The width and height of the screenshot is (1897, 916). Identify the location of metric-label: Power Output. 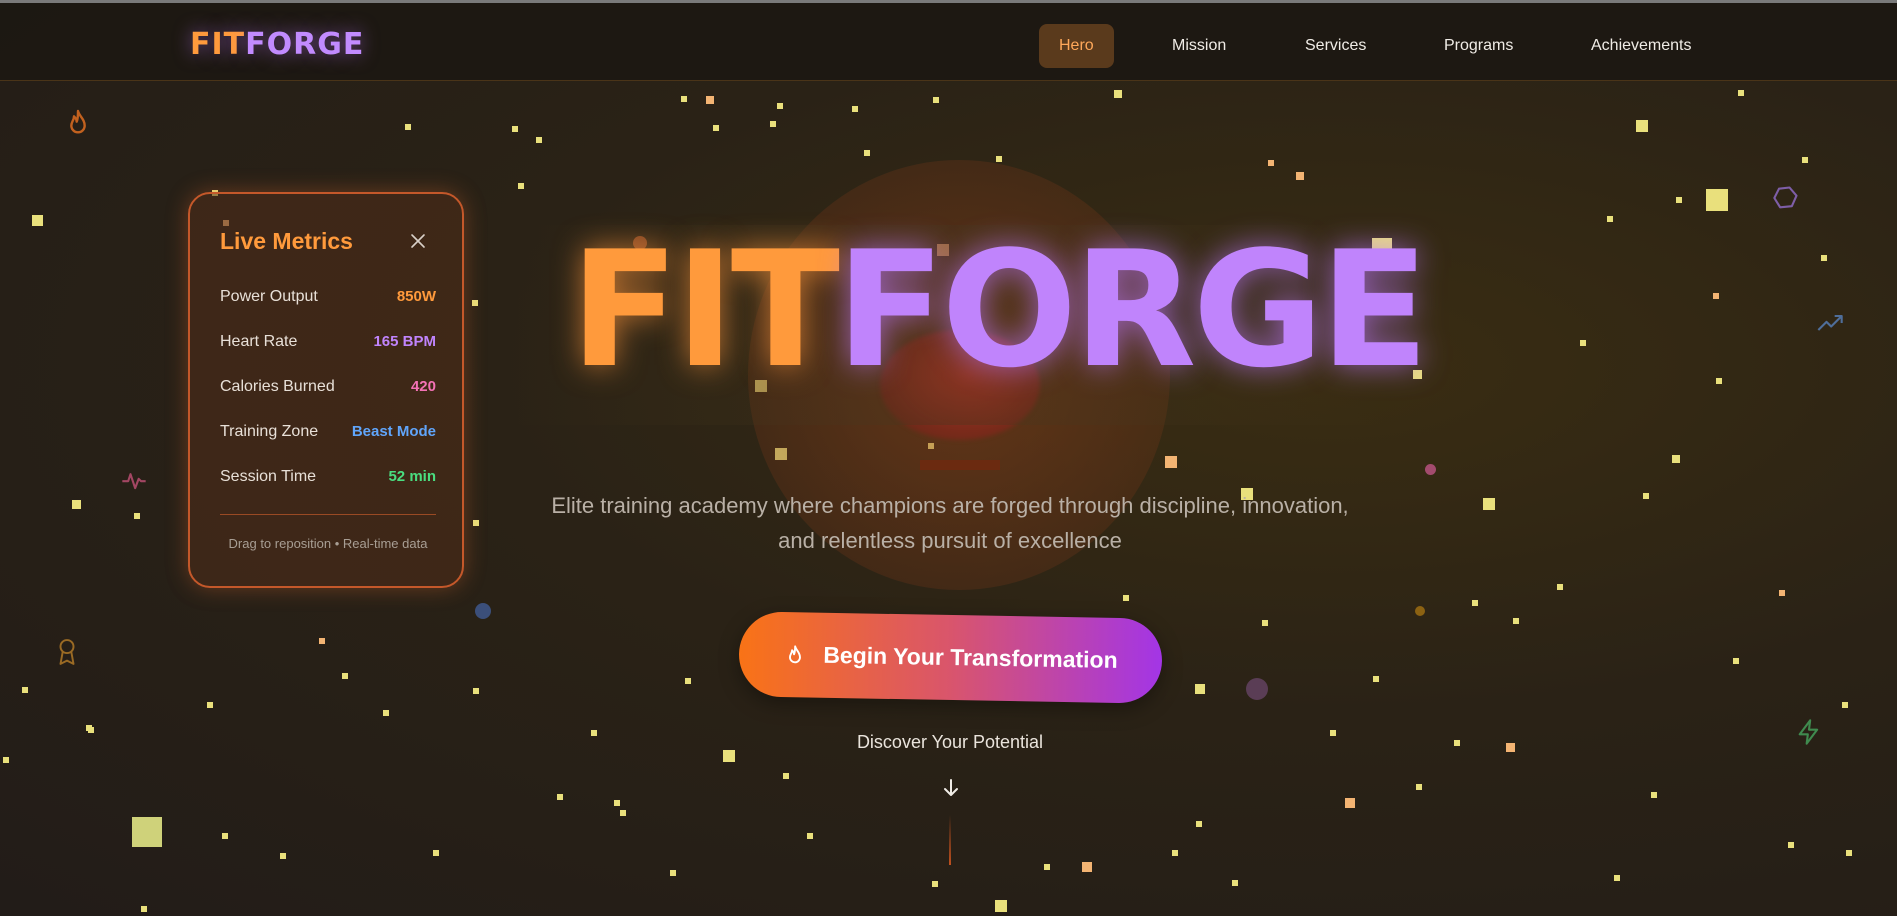
(269, 296).